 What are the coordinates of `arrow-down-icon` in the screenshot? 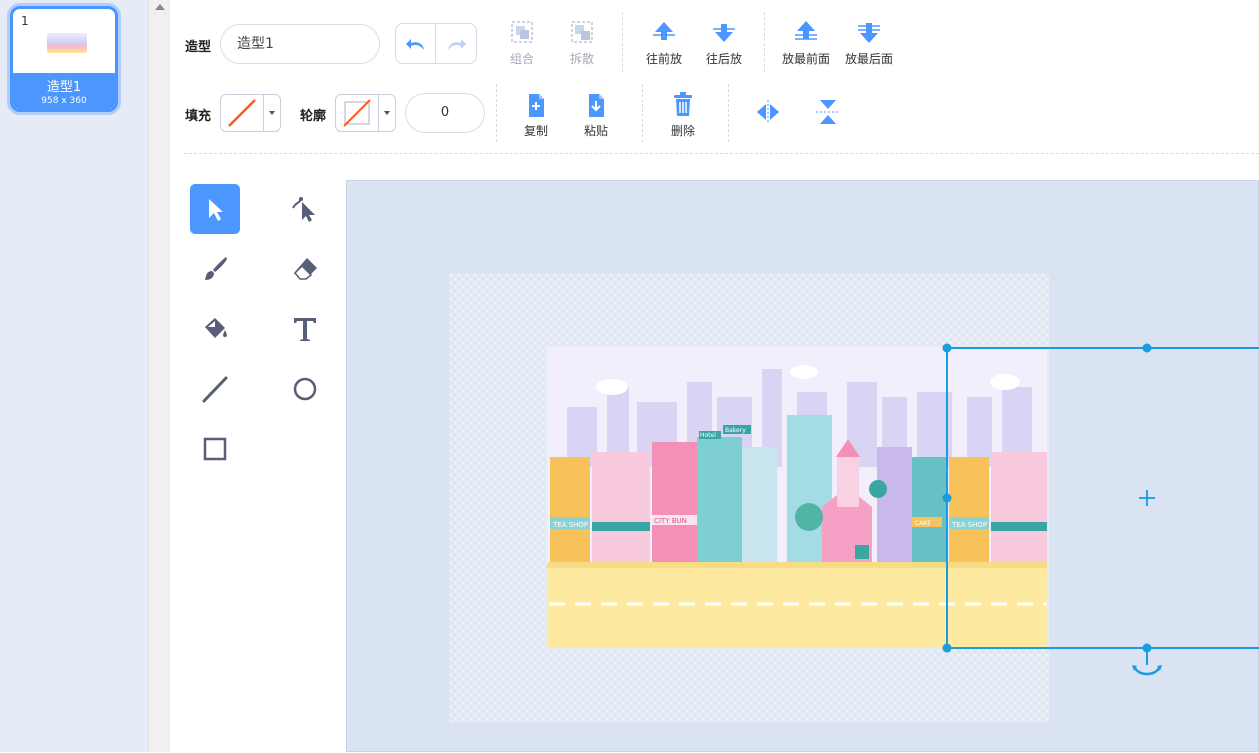 It's located at (724, 33).